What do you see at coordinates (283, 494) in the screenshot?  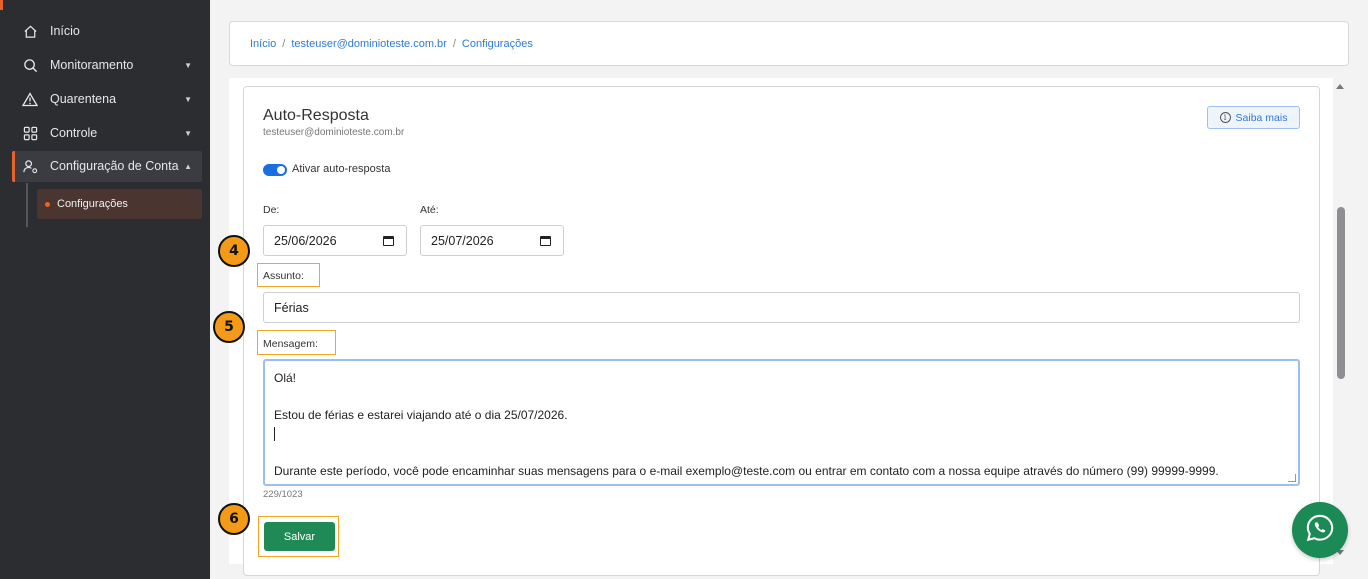 I see `char-counter: 229/1023` at bounding box center [283, 494].